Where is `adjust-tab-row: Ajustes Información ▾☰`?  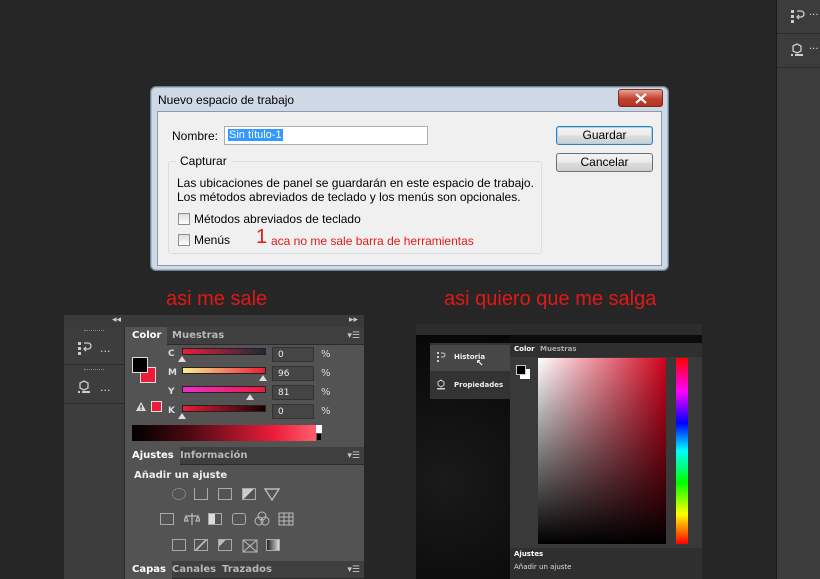
adjust-tab-row: Ajustes Información ▾☰ is located at coordinates (245, 456).